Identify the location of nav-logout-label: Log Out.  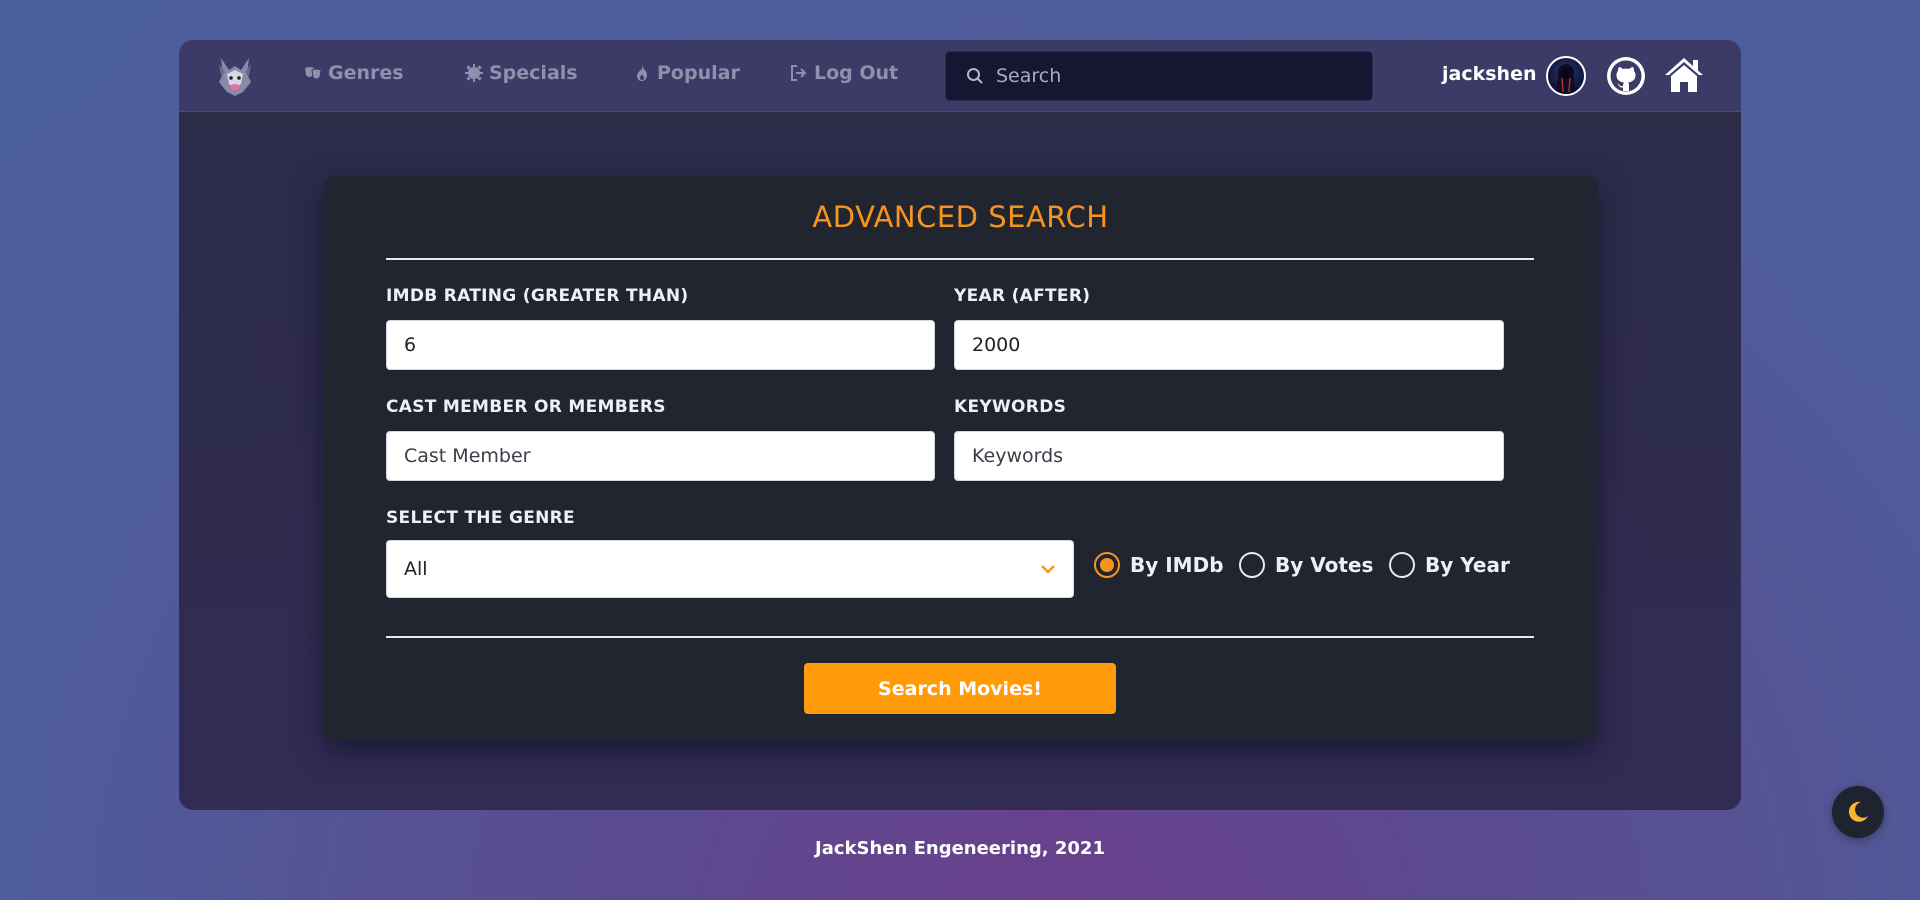
(856, 73).